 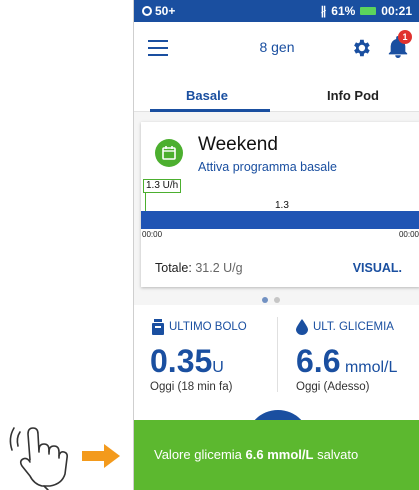 What do you see at coordinates (277, 354) in the screenshot?
I see `column-divider` at bounding box center [277, 354].